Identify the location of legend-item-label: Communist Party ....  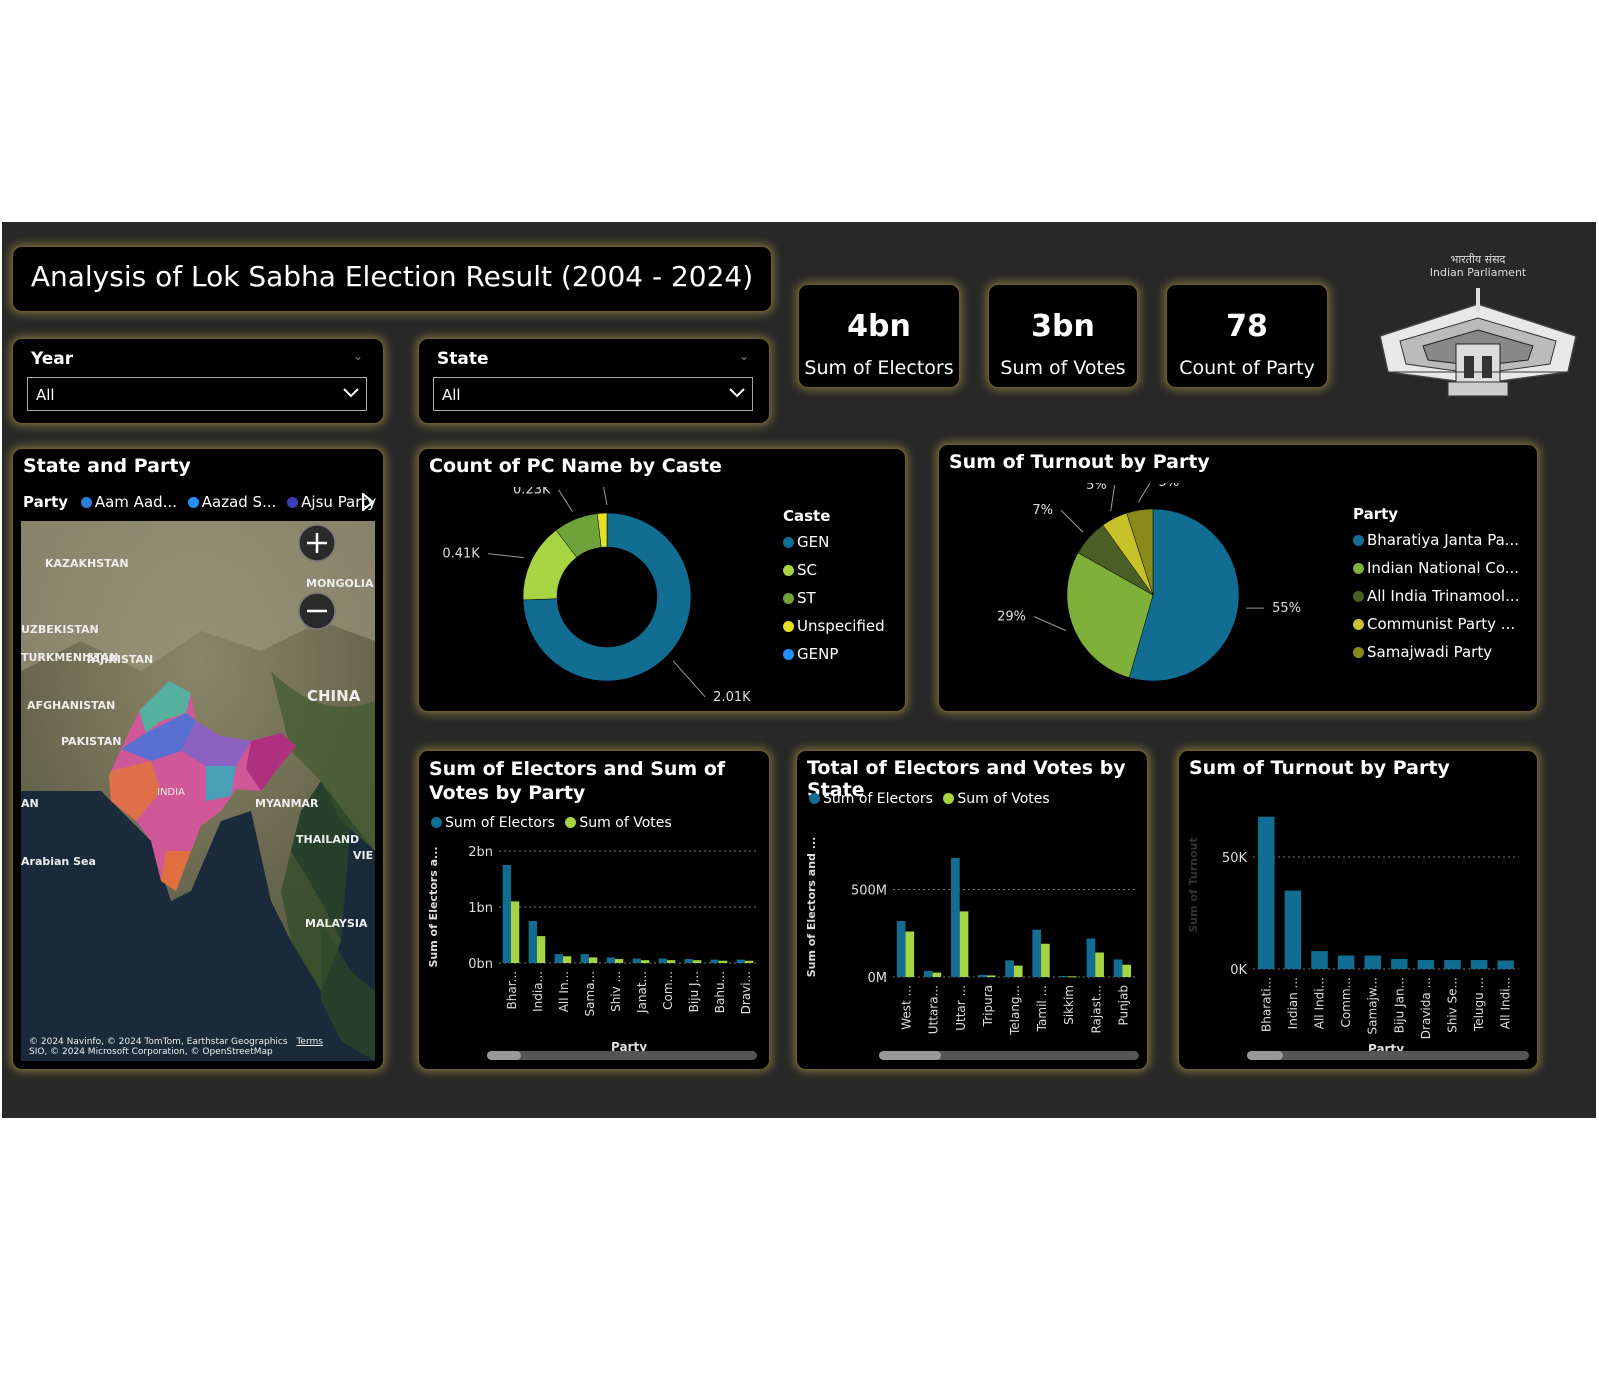
(1441, 624).